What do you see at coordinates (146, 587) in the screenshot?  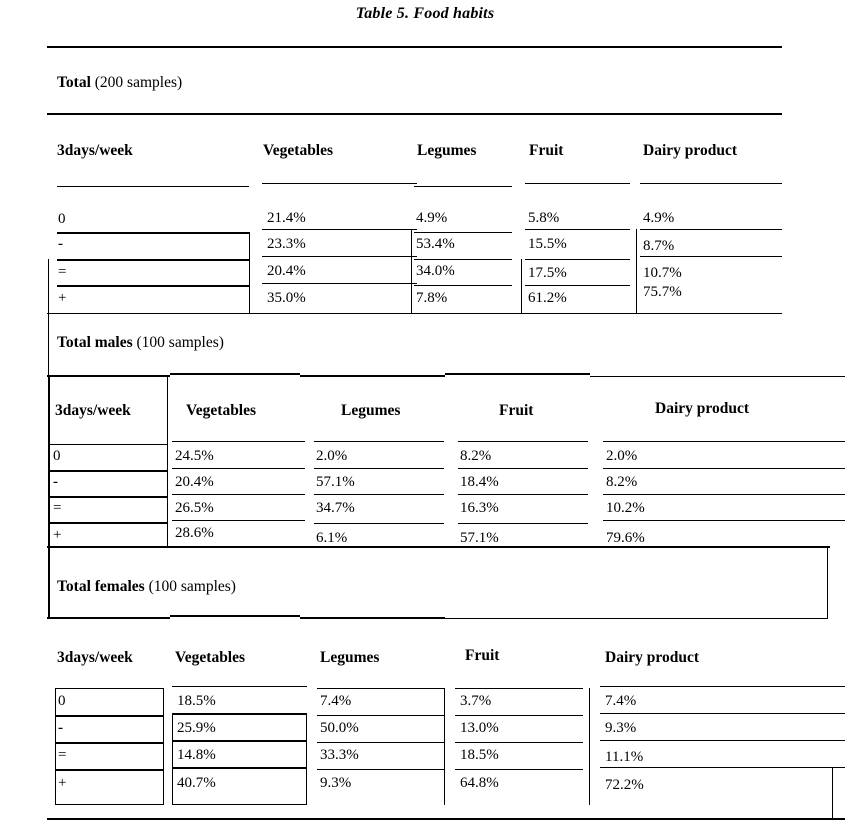 I see `section-caption-females: Total females (100 samples)` at bounding box center [146, 587].